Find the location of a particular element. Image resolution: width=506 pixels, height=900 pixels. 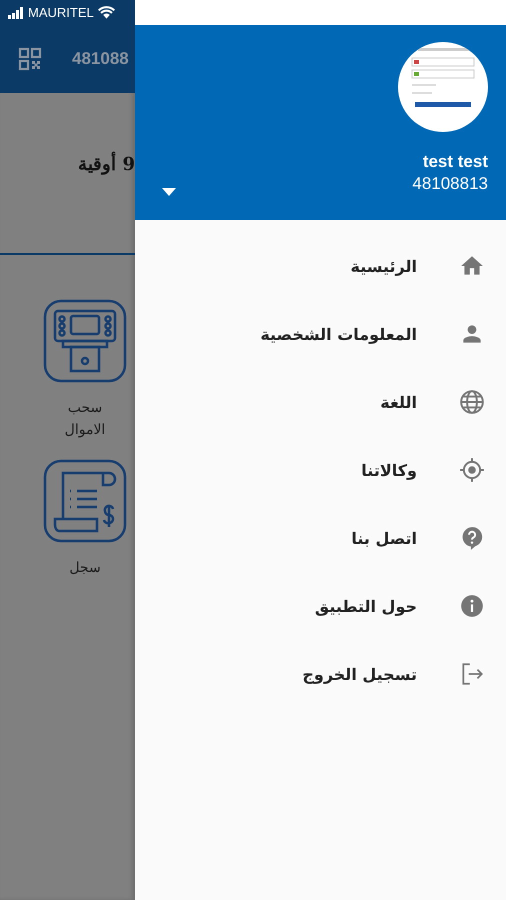

signal-icon is located at coordinates (16, 12).